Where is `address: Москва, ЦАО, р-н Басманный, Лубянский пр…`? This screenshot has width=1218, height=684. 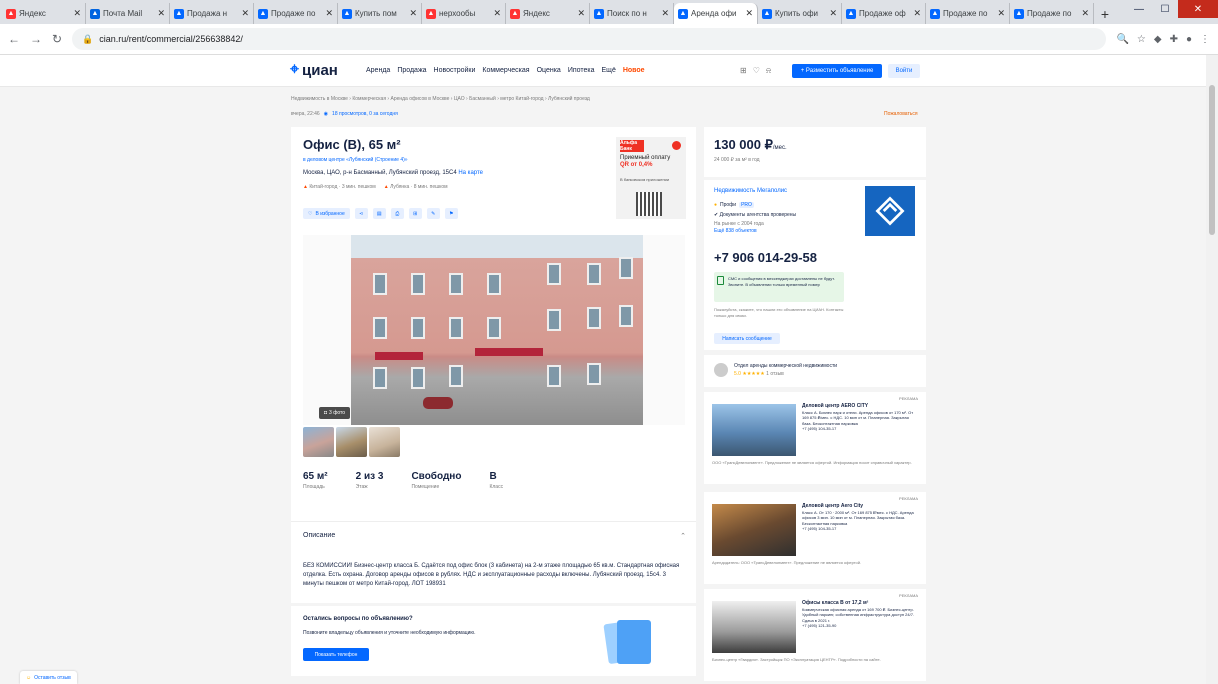 address: Москва, ЦАО, р-н Басманный, Лубянский пр… is located at coordinates (393, 173).